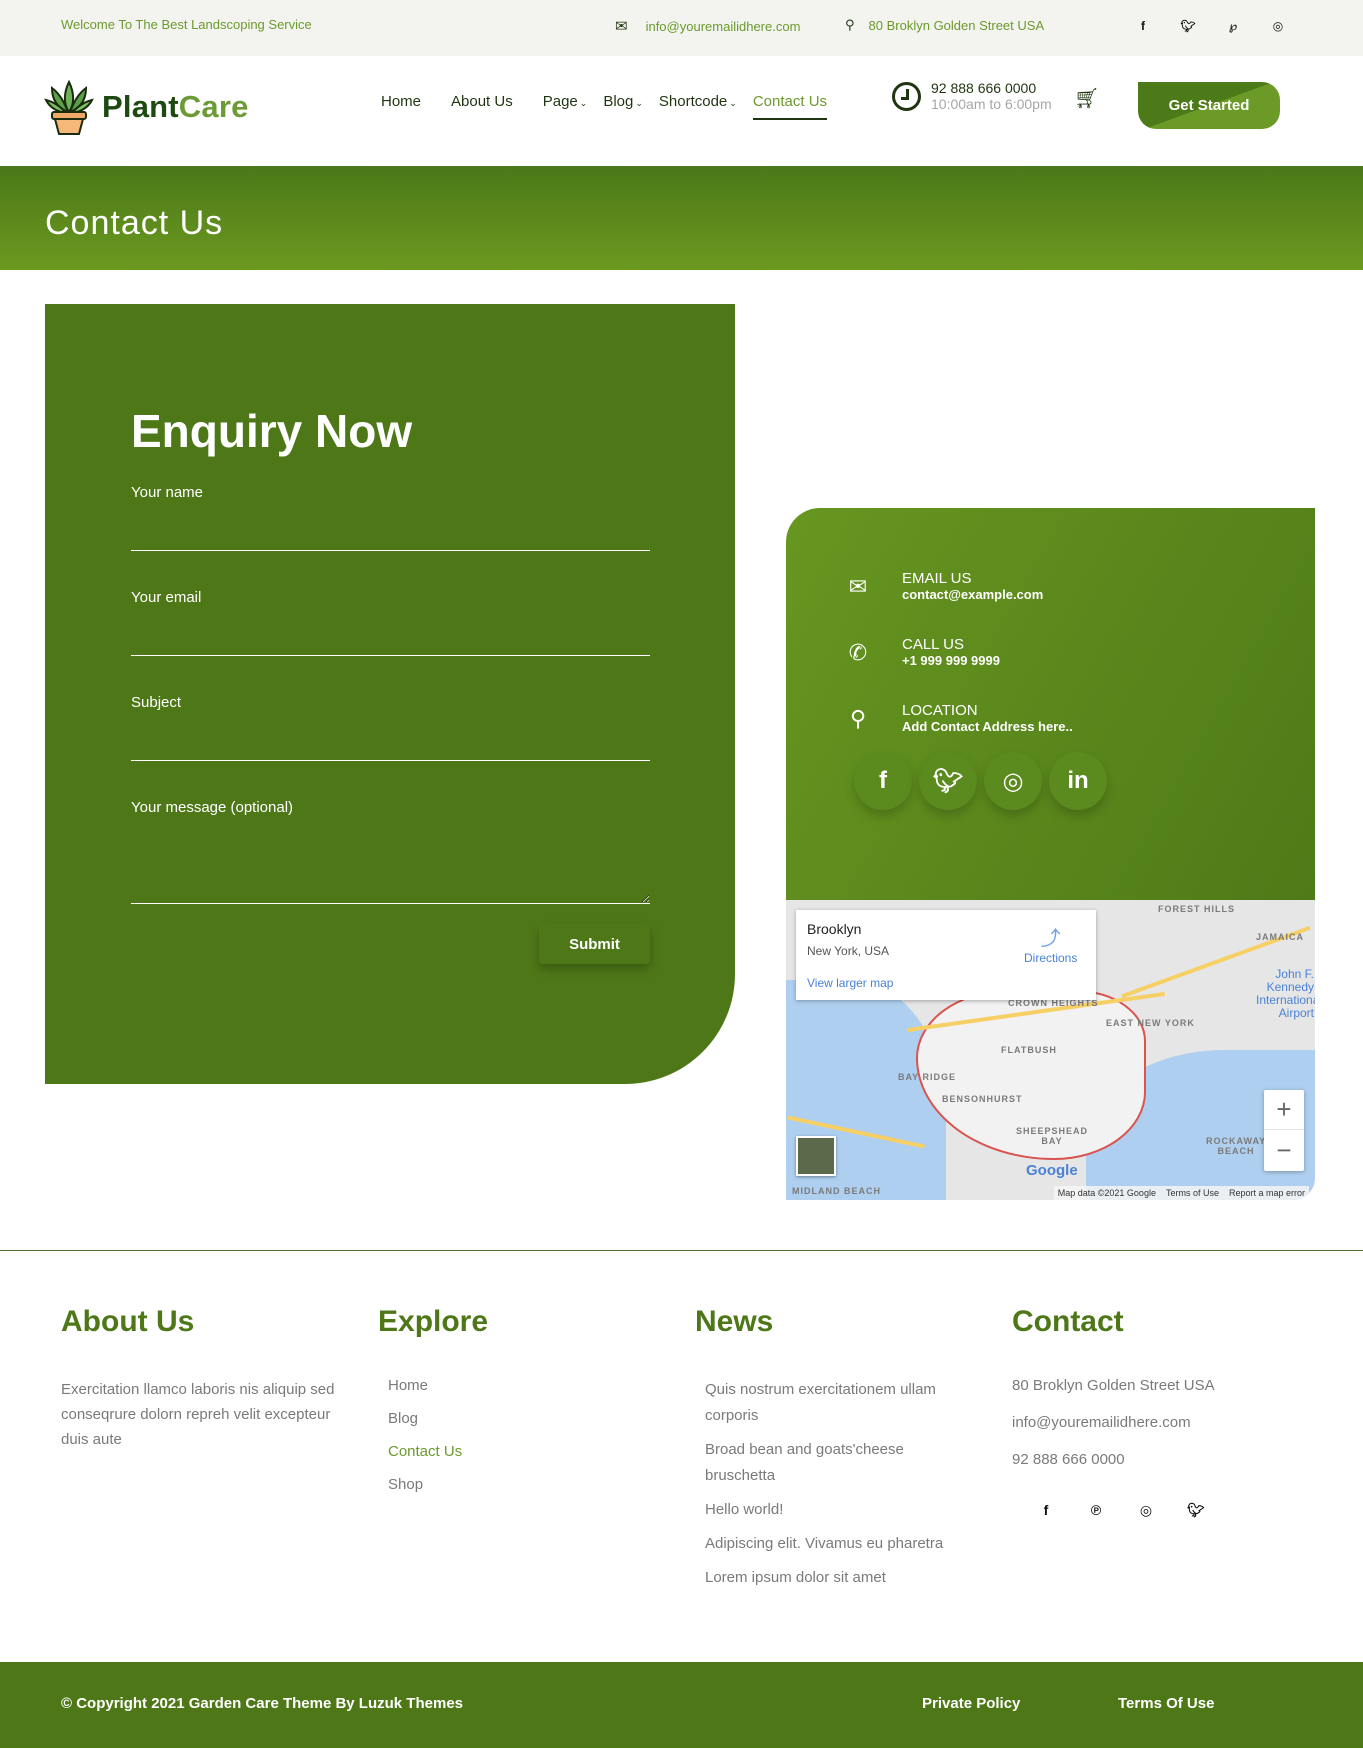 This screenshot has height=1749, width=1363. I want to click on nav-blog: Blog ⌄, so click(623, 106).